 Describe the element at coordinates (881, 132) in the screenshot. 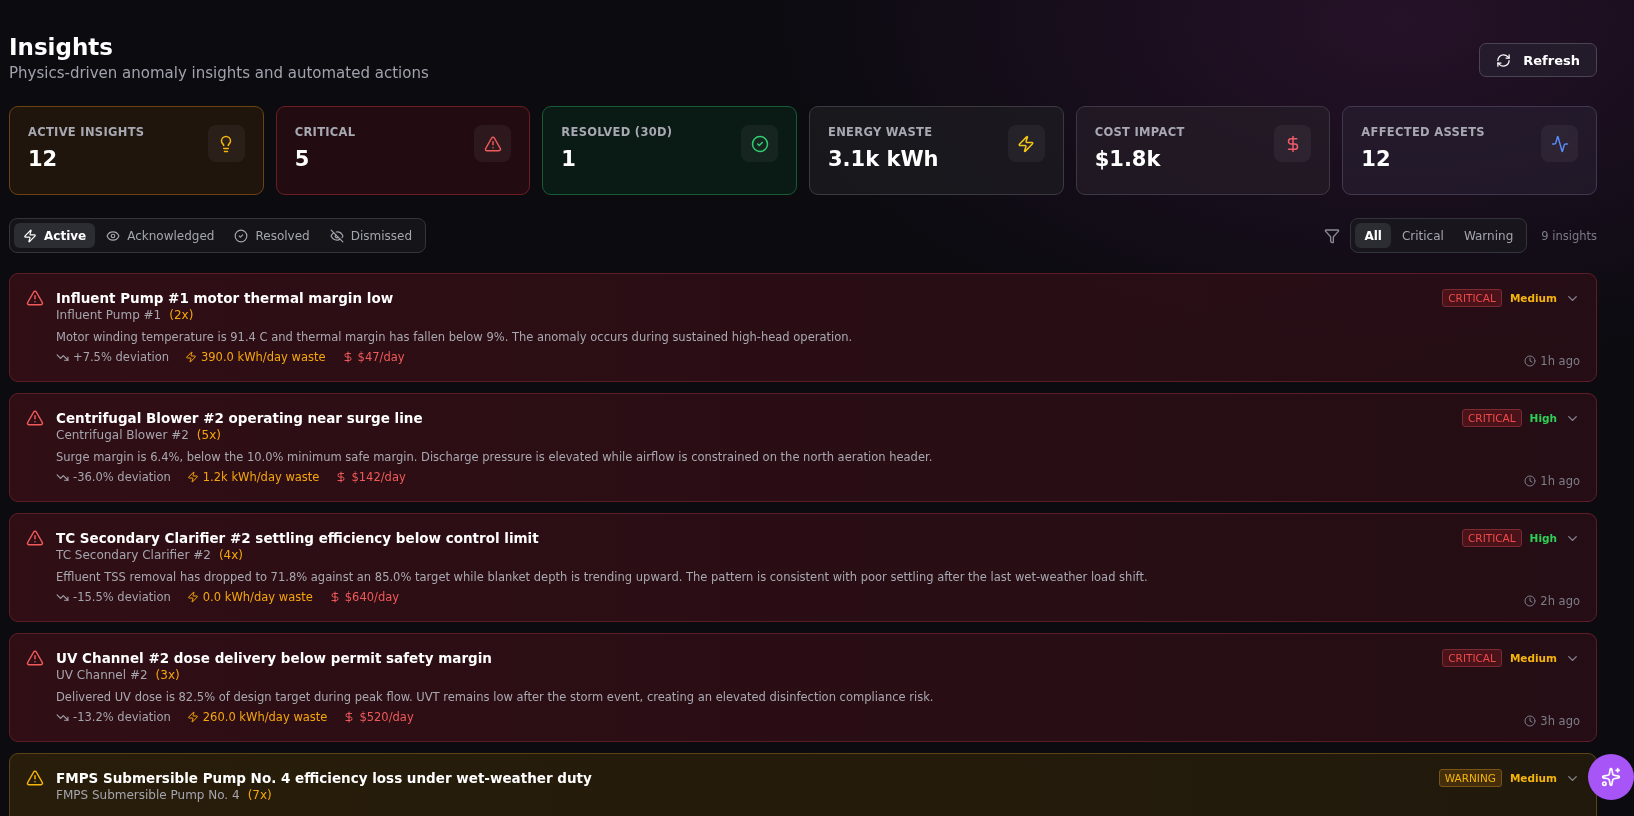

I see `stat-label: ENERGY WASTE` at that location.